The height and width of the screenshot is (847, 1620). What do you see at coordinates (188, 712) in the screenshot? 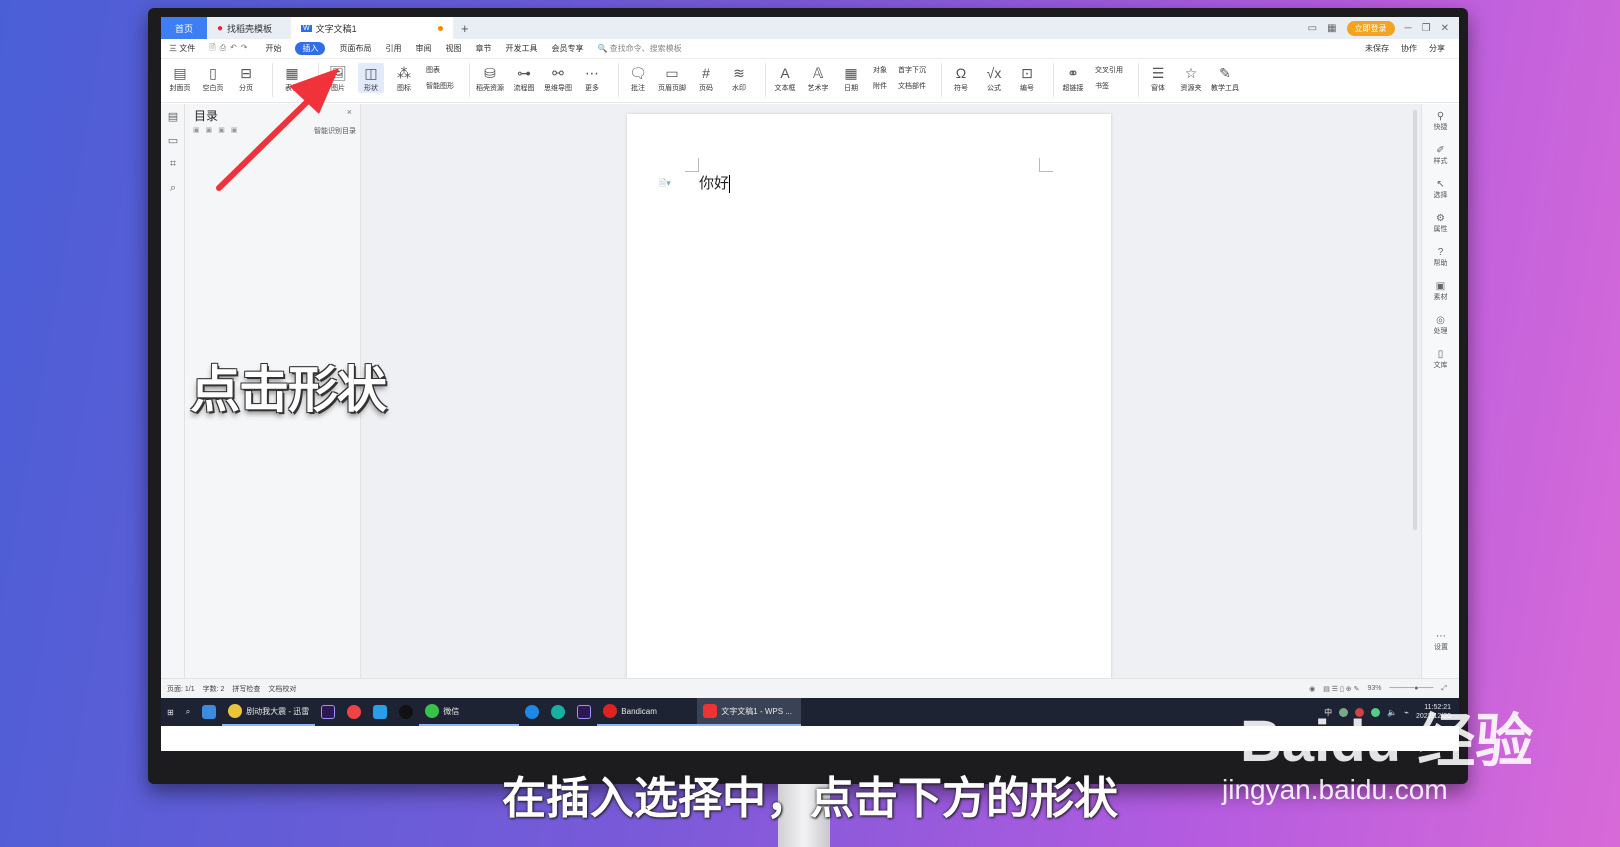
I see `search-button: ⌕` at bounding box center [188, 712].